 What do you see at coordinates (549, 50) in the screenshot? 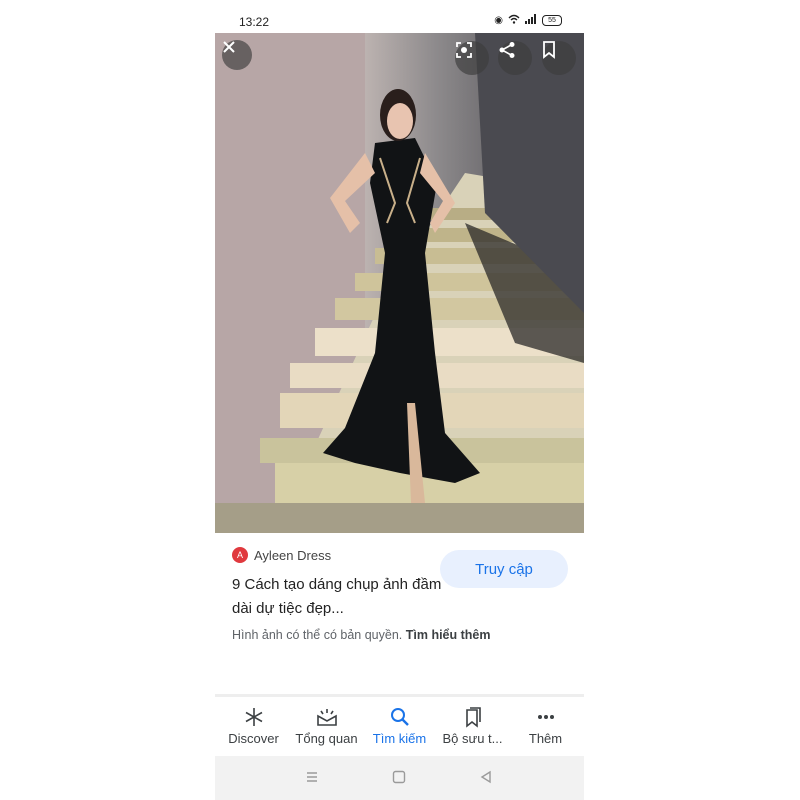
I see `bookmark-icon` at bounding box center [549, 50].